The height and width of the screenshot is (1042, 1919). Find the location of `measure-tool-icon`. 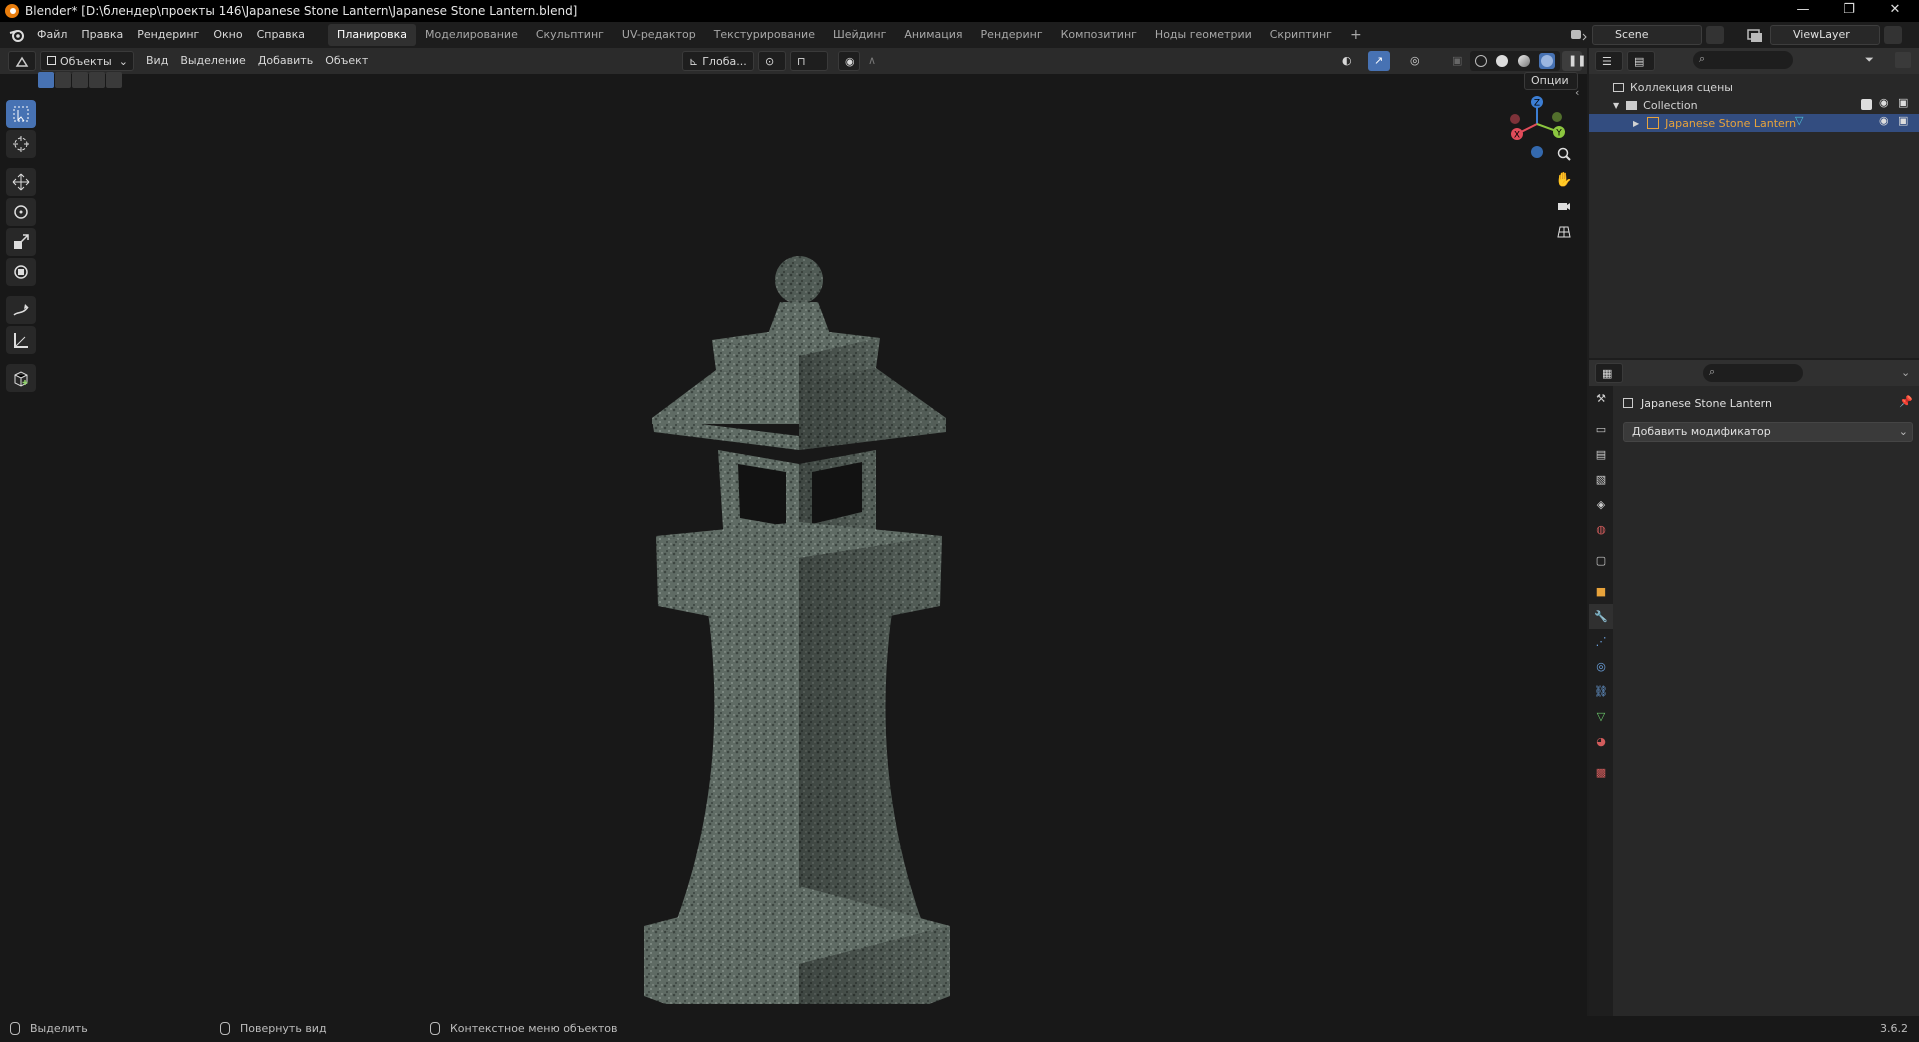

measure-tool-icon is located at coordinates (21, 340).